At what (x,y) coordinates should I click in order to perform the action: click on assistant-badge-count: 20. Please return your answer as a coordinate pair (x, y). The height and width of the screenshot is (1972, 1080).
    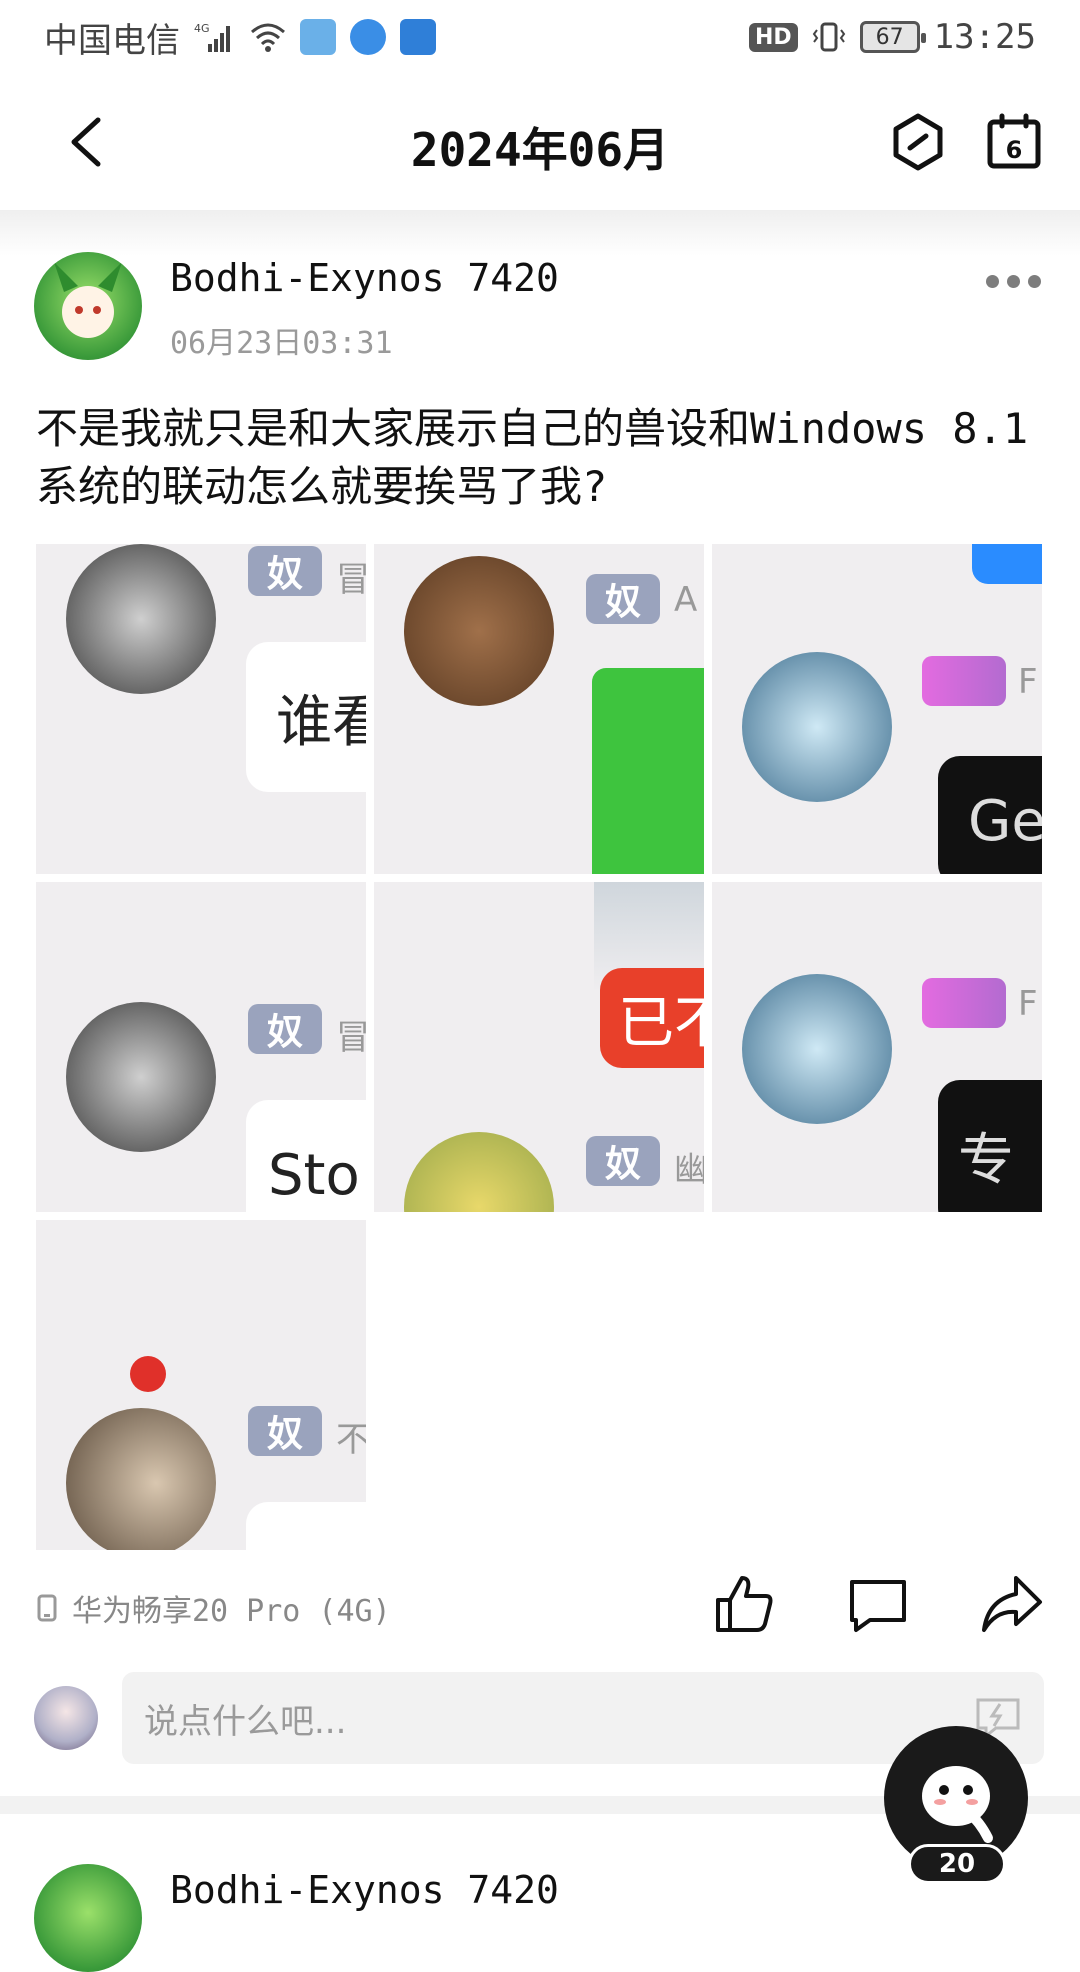
    Looking at the image, I should click on (957, 1864).